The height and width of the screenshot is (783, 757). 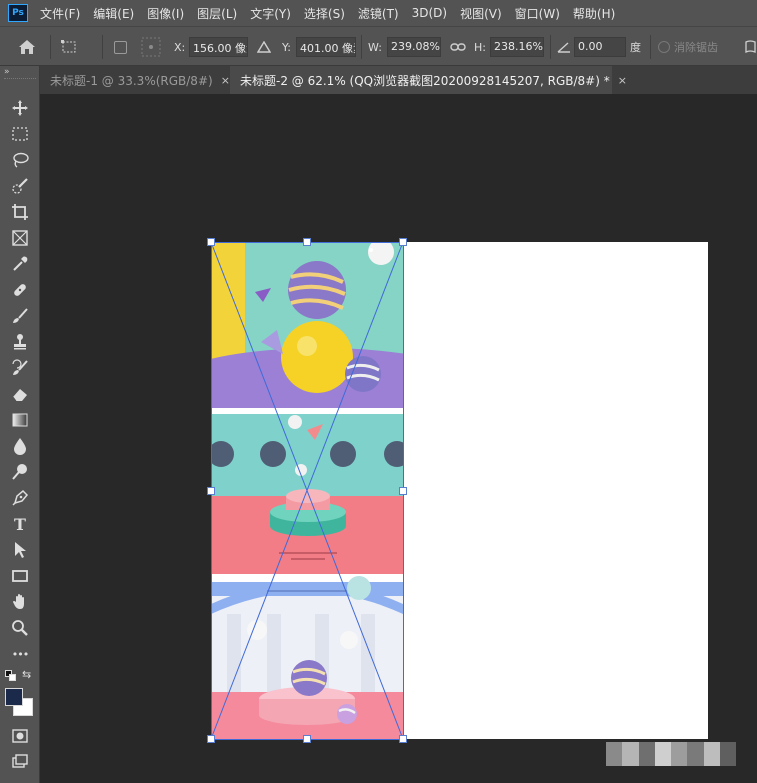 I want to click on rotate-angle-icon, so click(x=564, y=47).